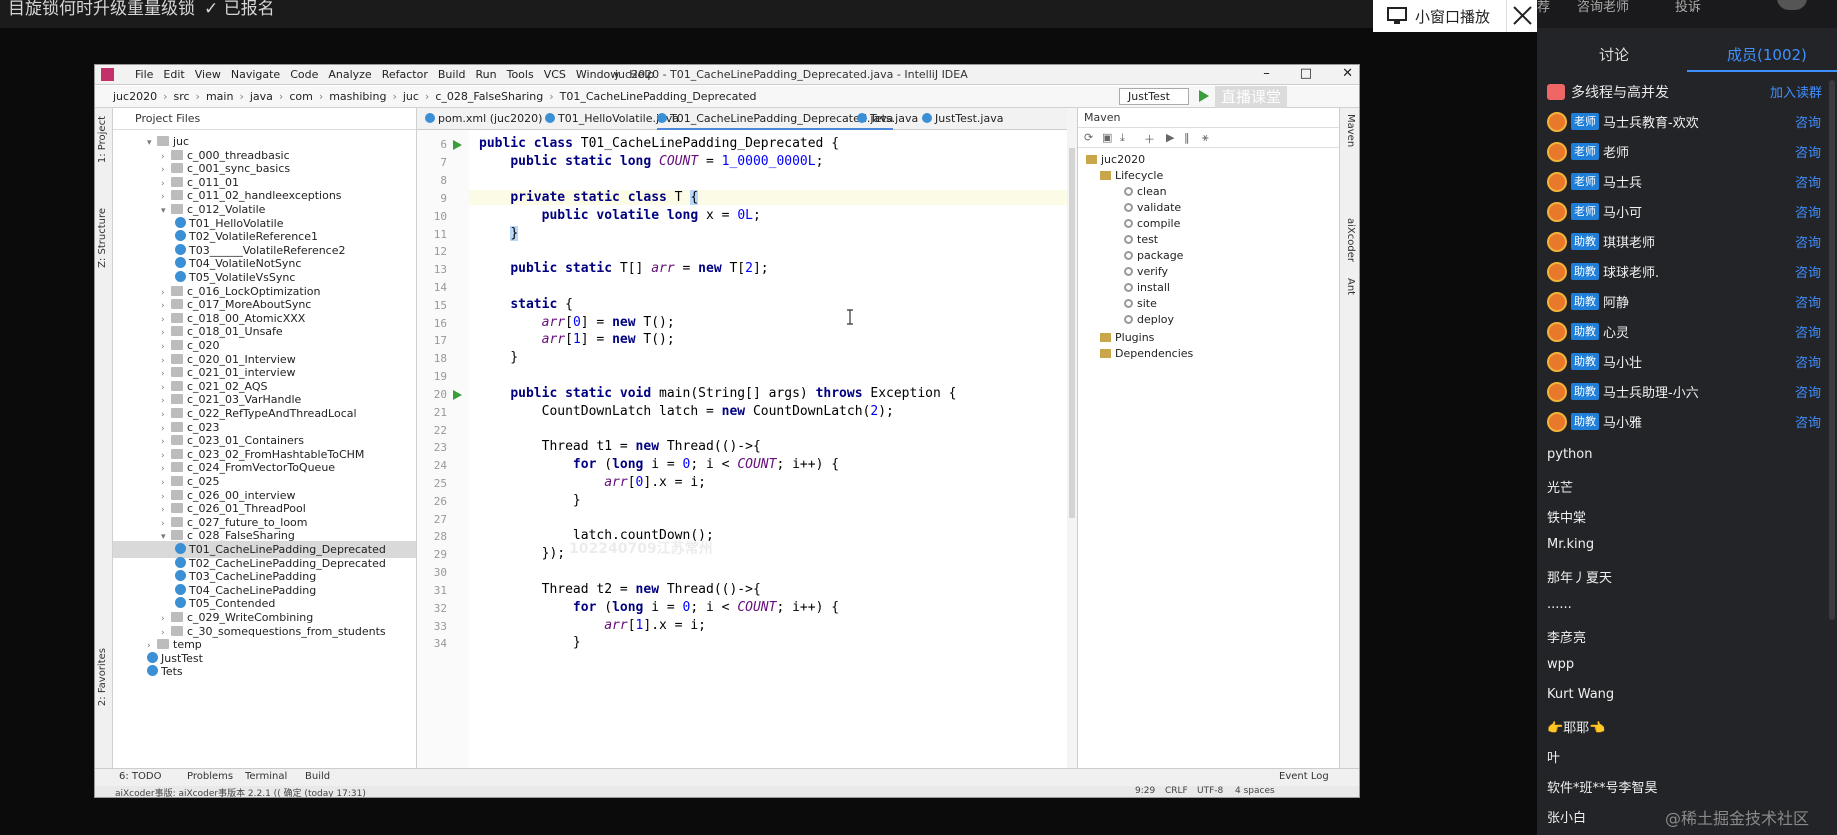 Image resolution: width=1837 pixels, height=835 pixels. What do you see at coordinates (317, 776) in the screenshot?
I see `tool-build: Build` at bounding box center [317, 776].